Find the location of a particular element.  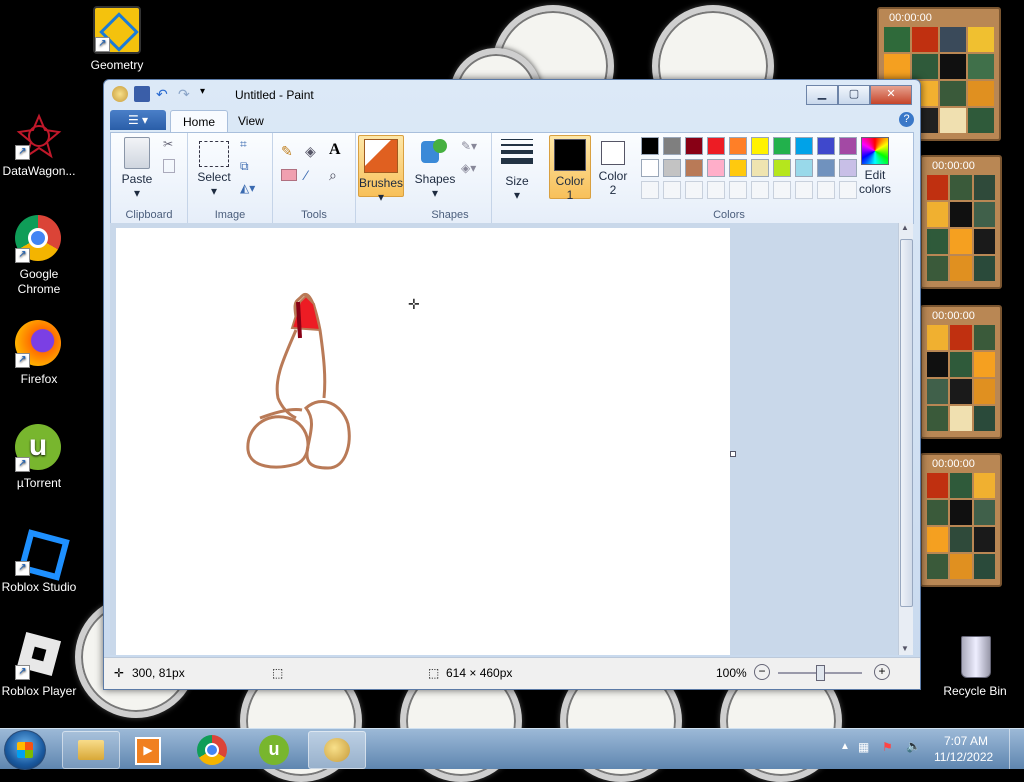

brushes-button: Brushes ▾ is located at coordinates (381, 169).